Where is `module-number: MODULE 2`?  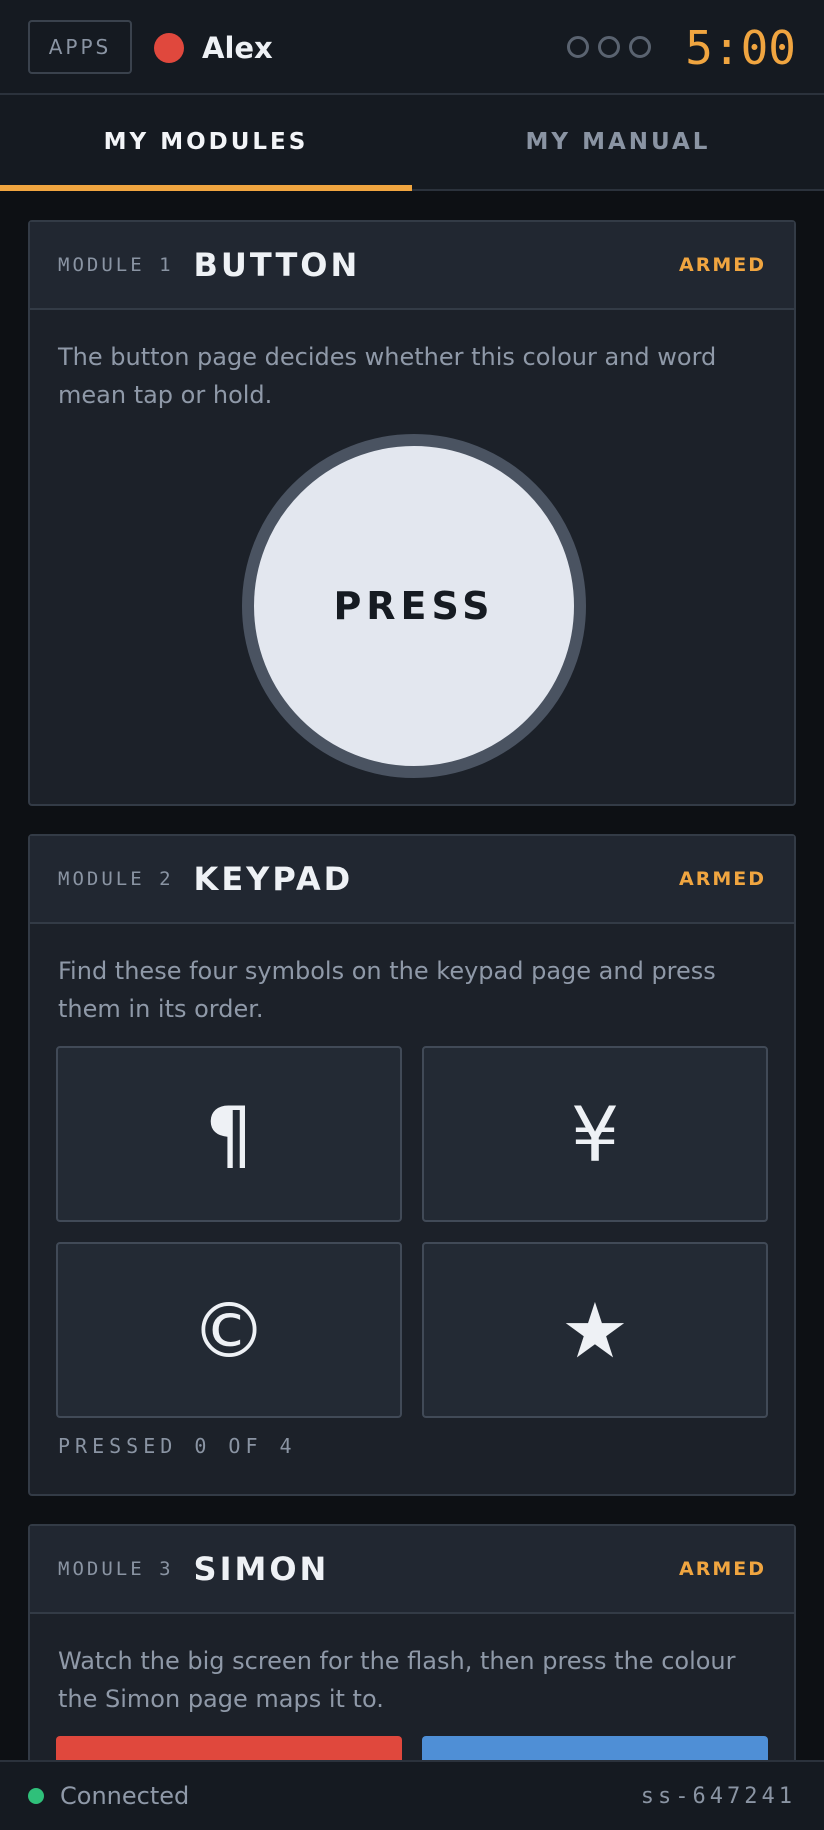 module-number: MODULE 2 is located at coordinates (116, 879).